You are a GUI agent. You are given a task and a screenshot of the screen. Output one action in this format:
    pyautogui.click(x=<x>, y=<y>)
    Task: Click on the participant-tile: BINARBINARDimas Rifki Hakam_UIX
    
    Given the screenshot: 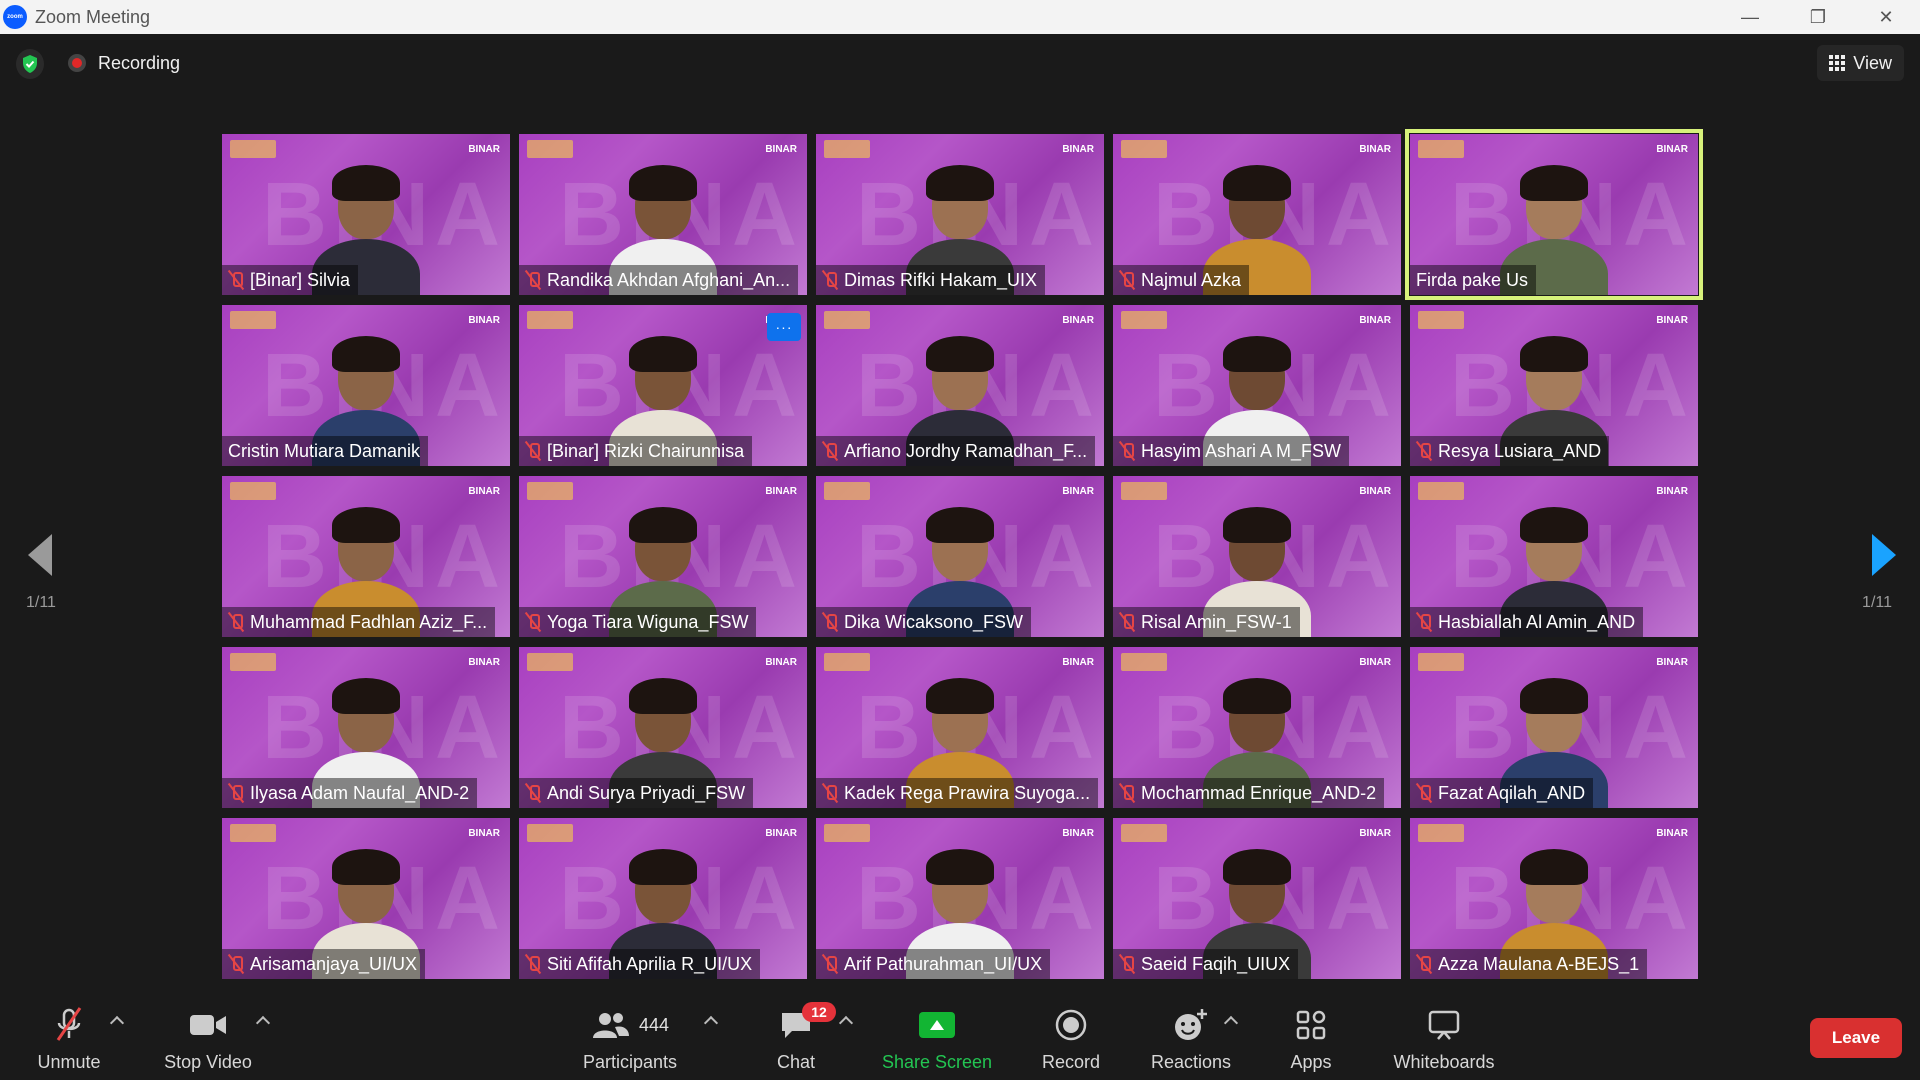 What is the action you would take?
    pyautogui.click(x=960, y=214)
    